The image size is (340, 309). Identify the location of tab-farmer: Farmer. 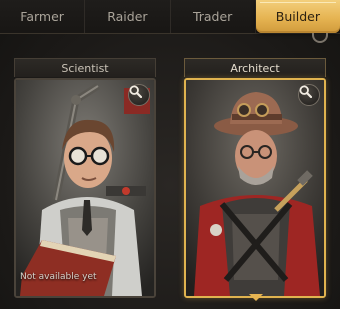
(43, 16).